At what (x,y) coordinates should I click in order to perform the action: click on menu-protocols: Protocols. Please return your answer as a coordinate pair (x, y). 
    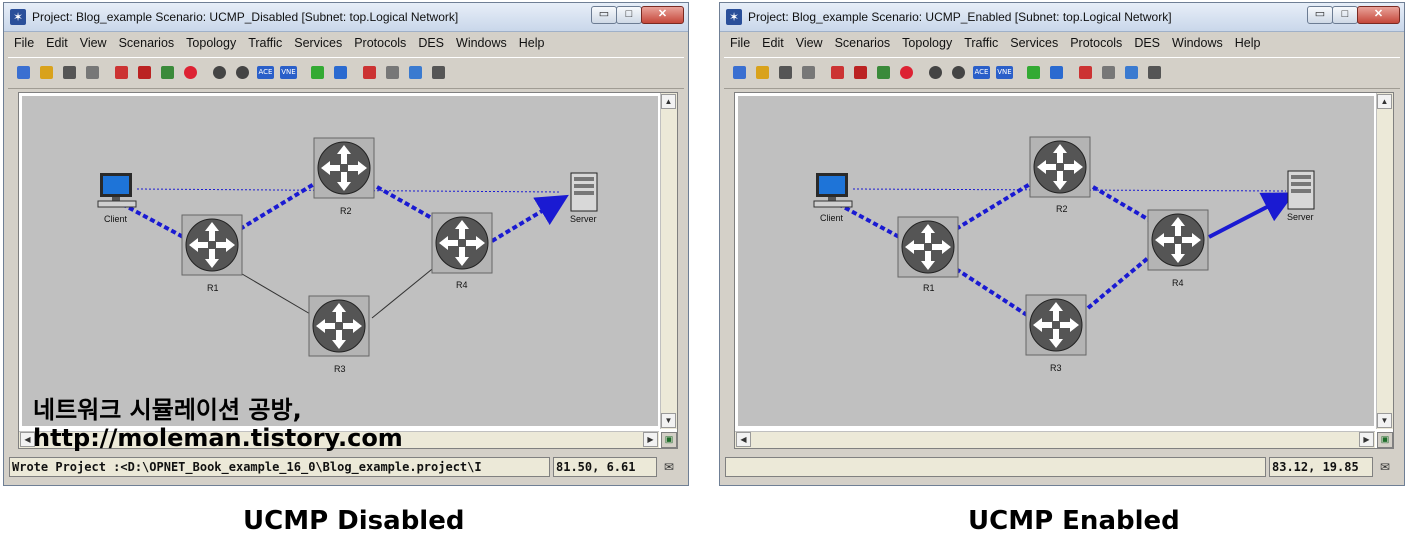
    Looking at the image, I should click on (1096, 43).